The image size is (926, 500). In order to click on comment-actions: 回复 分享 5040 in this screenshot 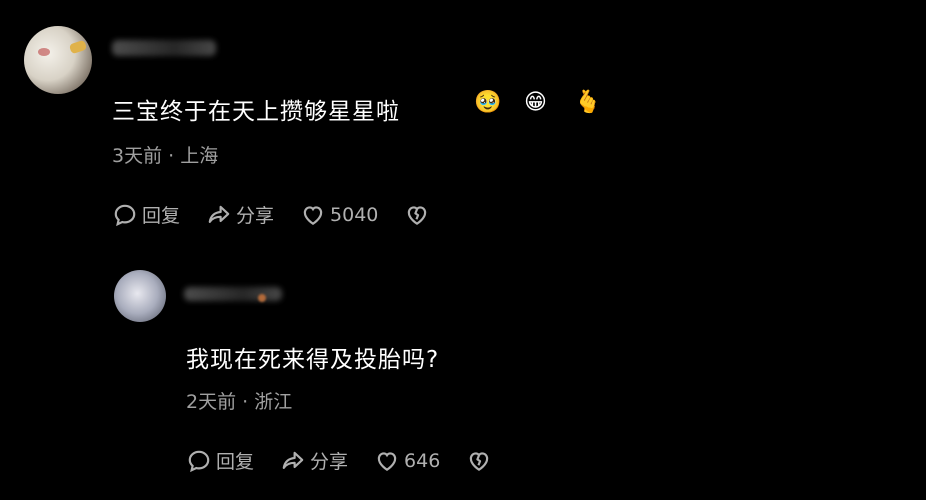, I will do `click(271, 214)`.